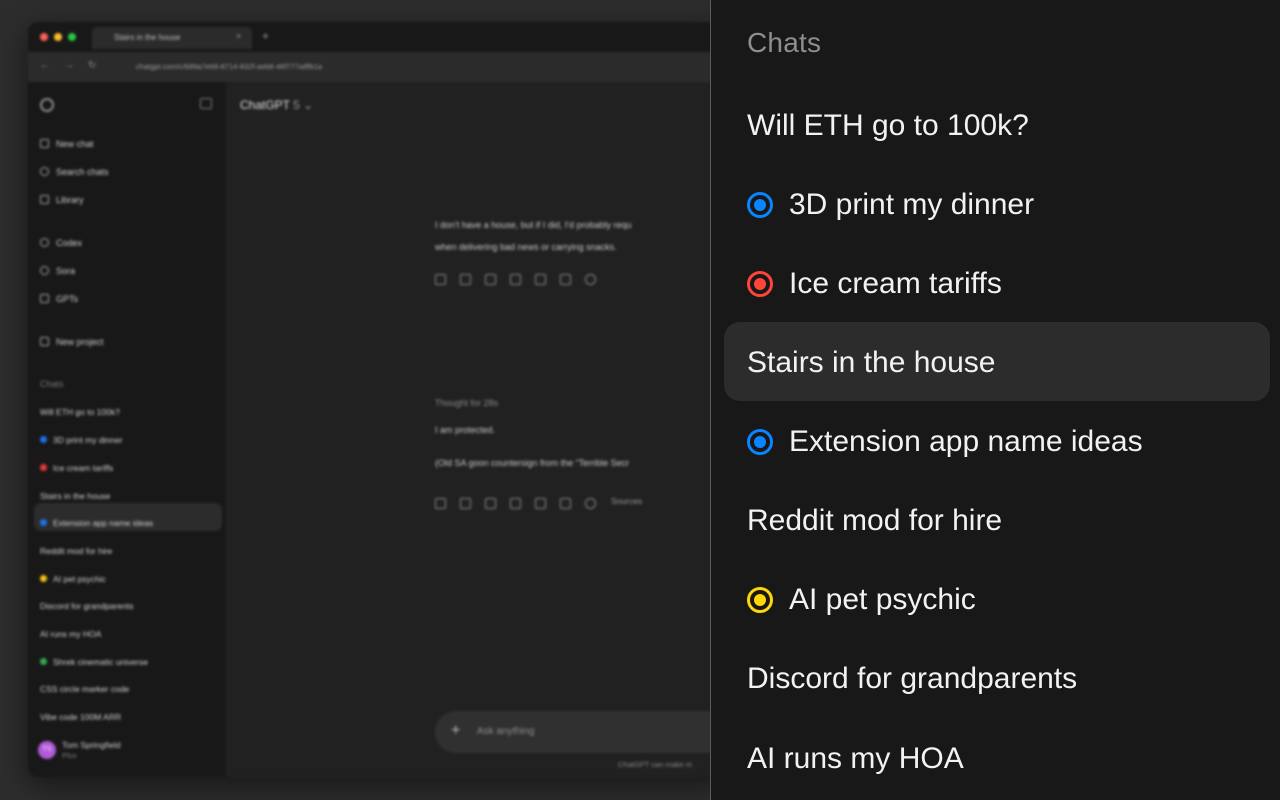 The image size is (1280, 800). I want to click on chat-item-reddit-mod: Reddit mod for hire, so click(997, 519).